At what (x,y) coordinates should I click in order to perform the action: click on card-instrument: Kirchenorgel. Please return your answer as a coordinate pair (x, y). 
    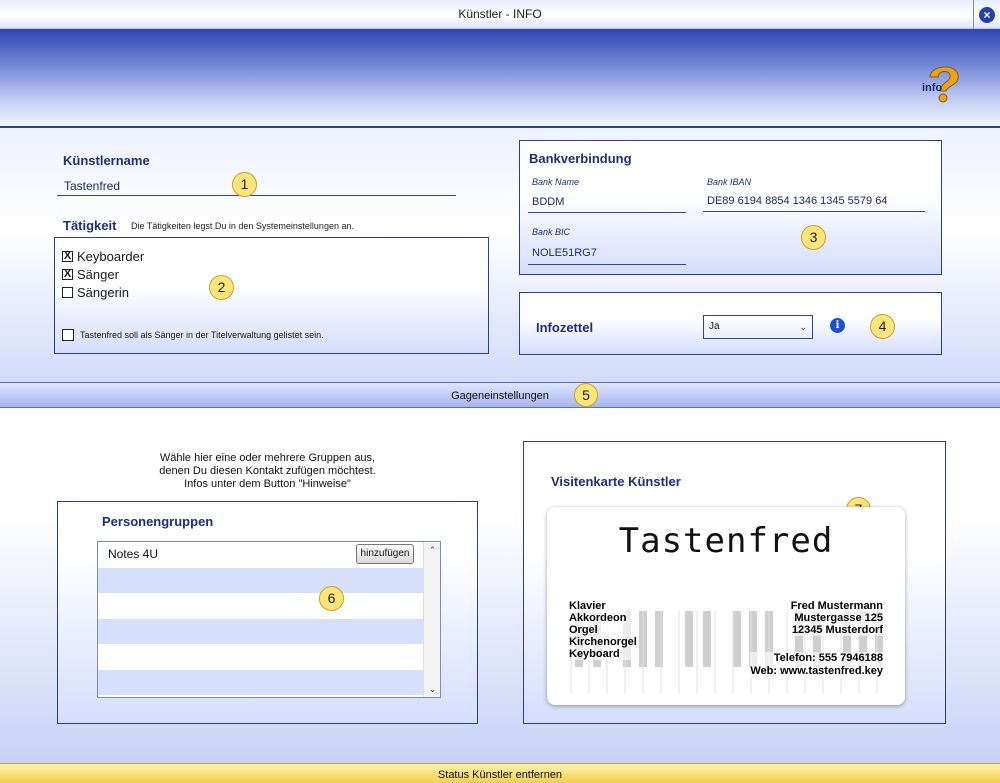
    Looking at the image, I should click on (603, 642).